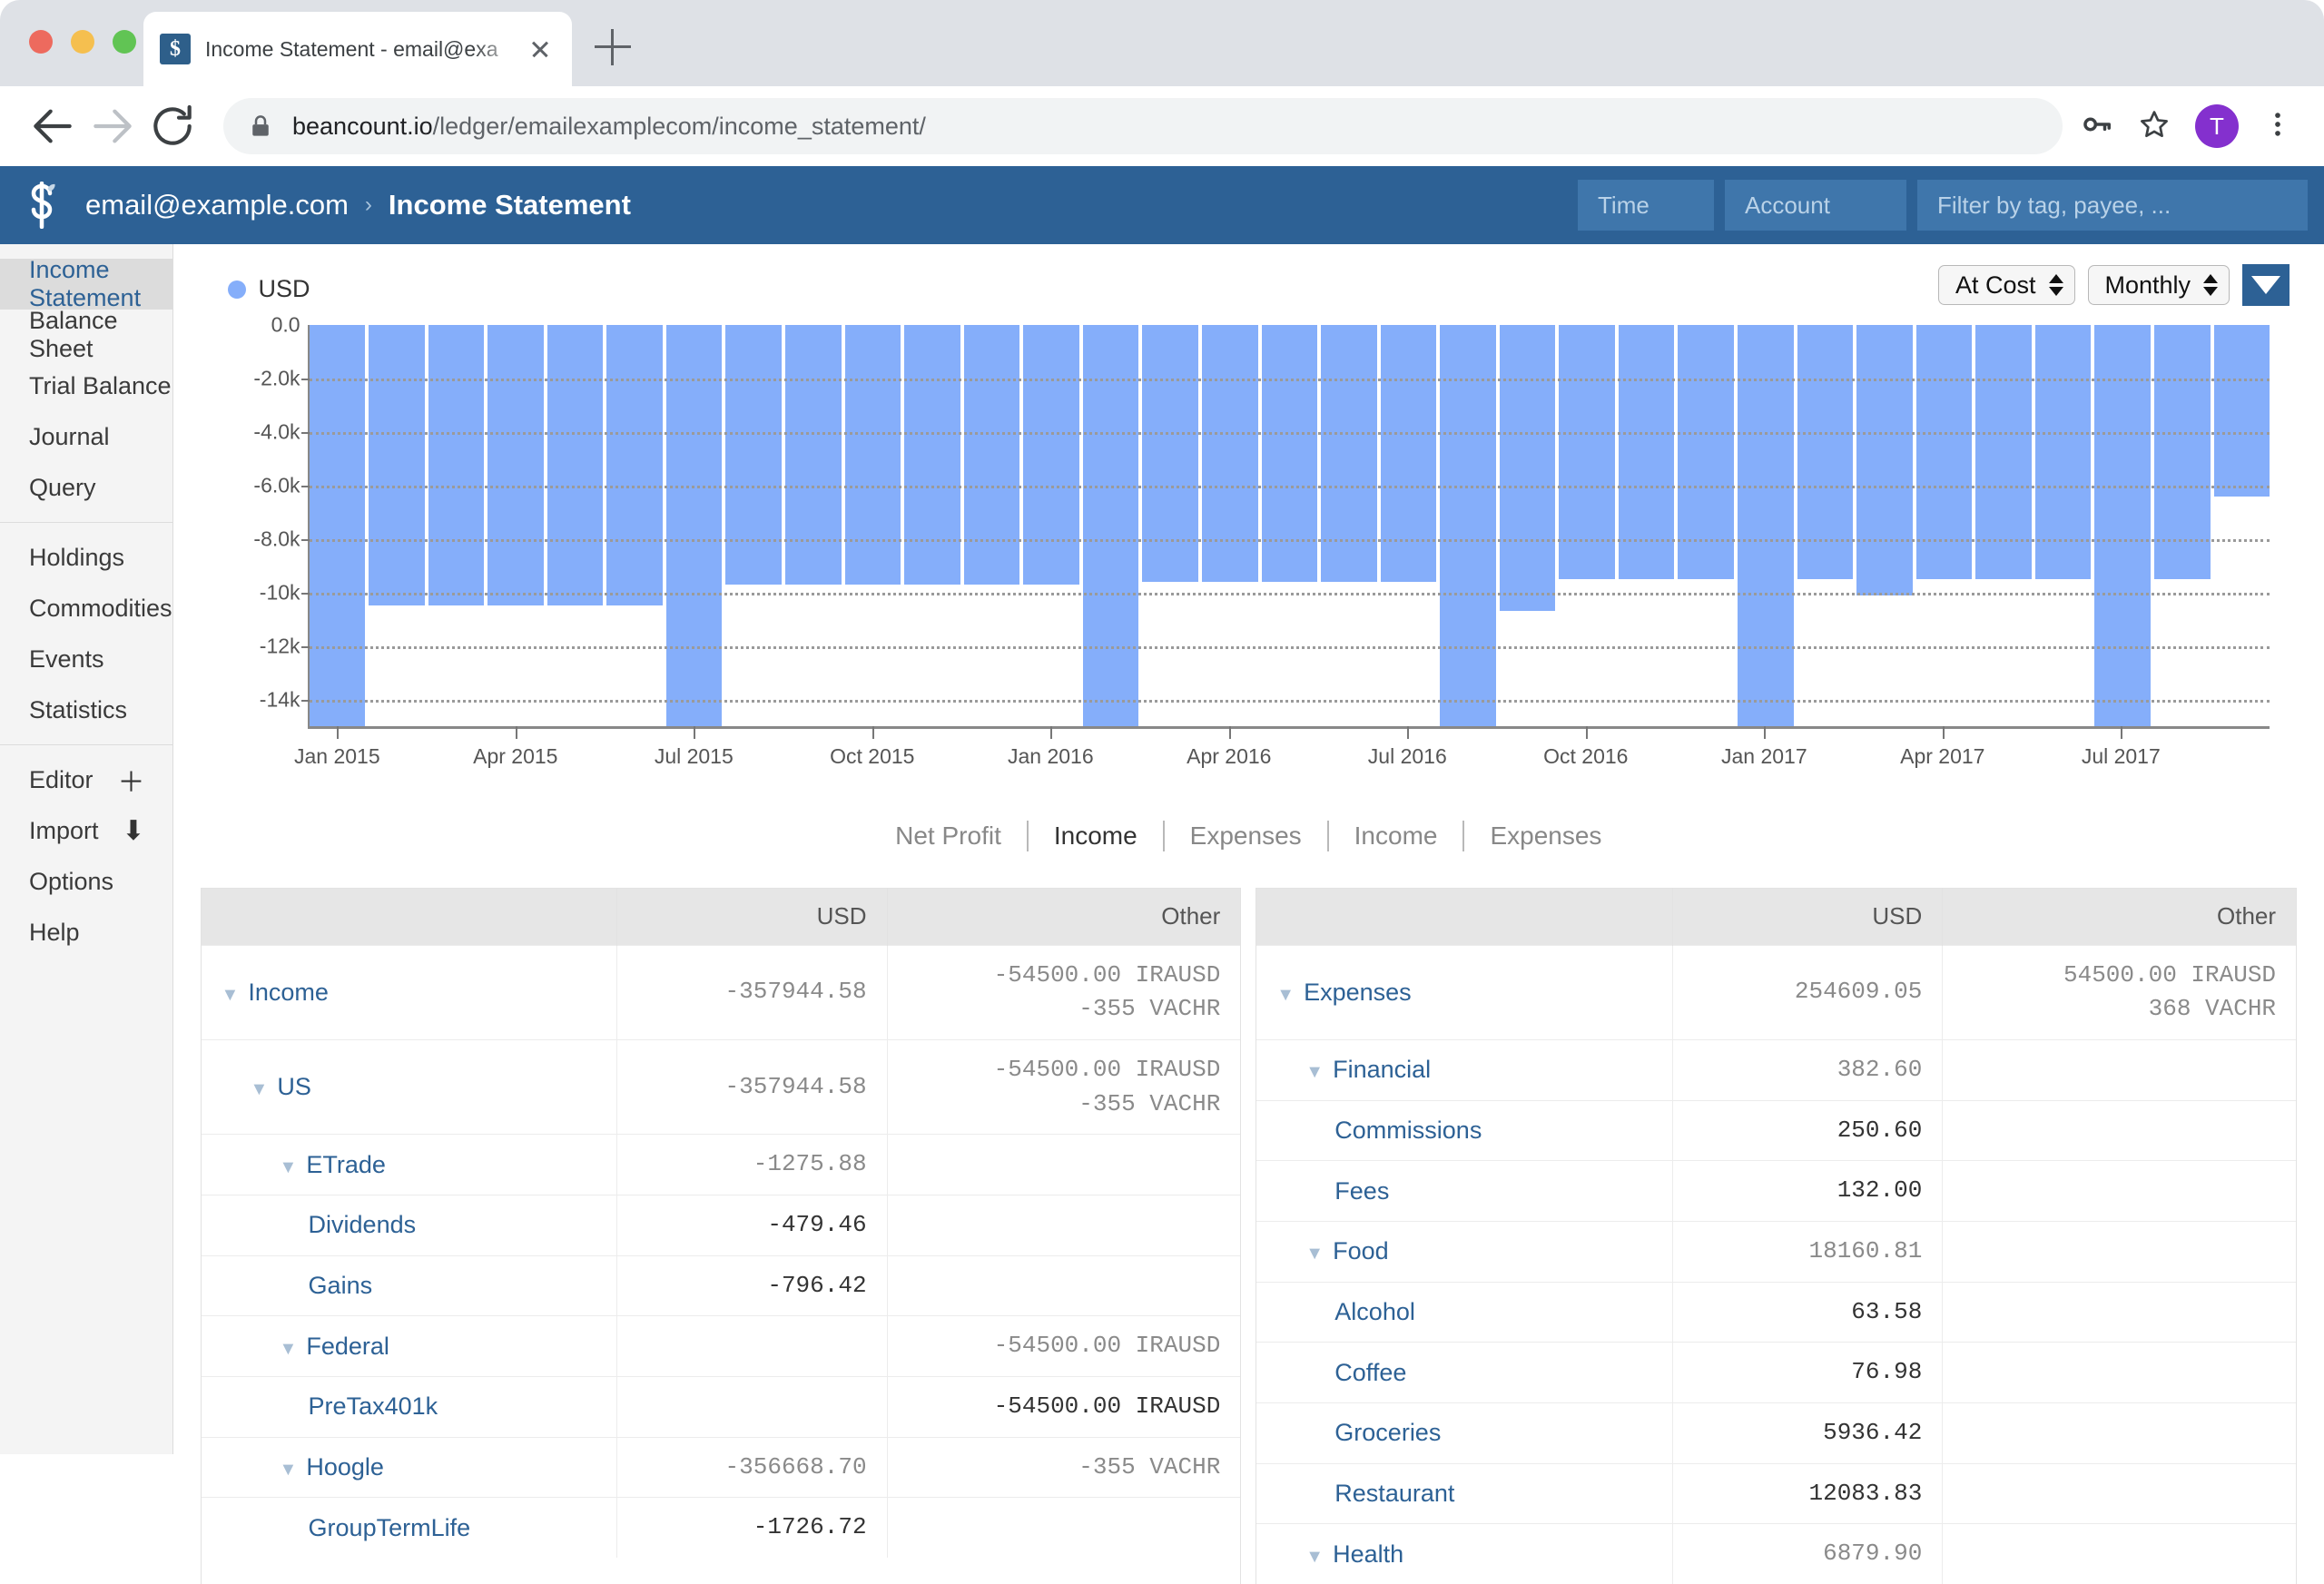  Describe the element at coordinates (409, 992) in the screenshot. I see `account-cell: ▼ Income` at that location.